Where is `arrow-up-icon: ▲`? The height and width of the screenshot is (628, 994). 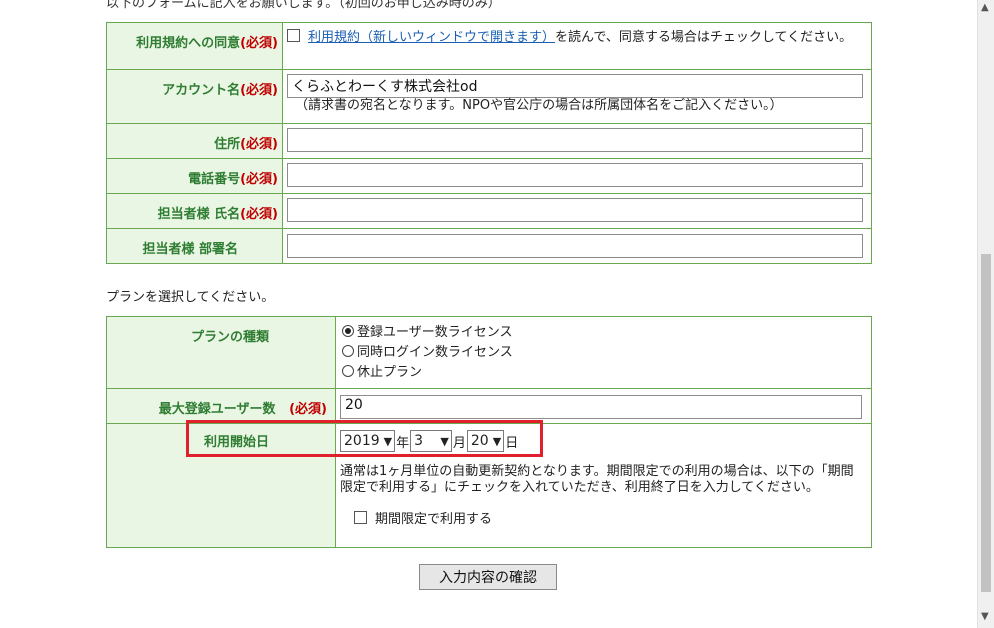
arrow-up-icon: ▲ is located at coordinates (985, 7).